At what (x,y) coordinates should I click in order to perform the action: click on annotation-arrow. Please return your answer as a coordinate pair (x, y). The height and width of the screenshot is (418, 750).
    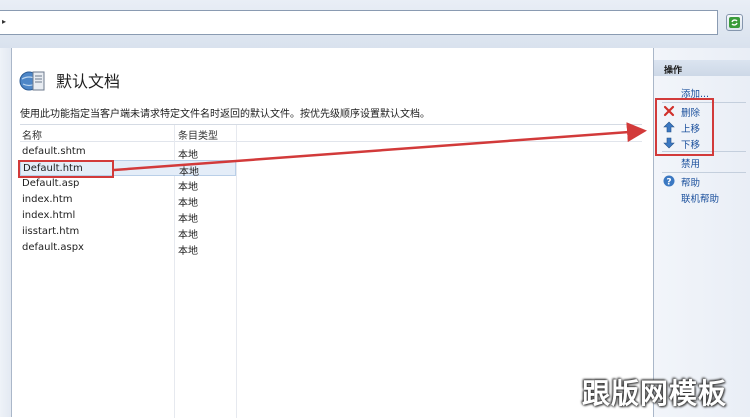
    Looking at the image, I should click on (380, 147).